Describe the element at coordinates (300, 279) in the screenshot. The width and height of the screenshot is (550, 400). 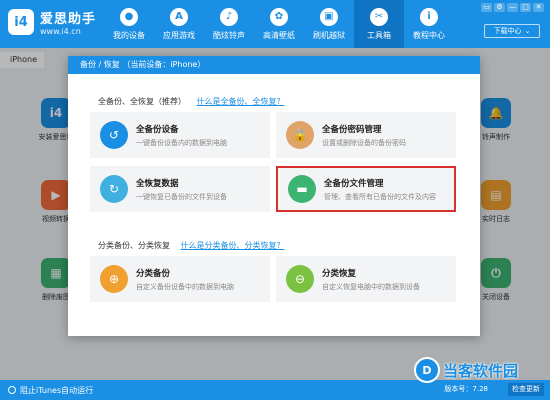
I see `category-restore-icon: ⊖` at that location.